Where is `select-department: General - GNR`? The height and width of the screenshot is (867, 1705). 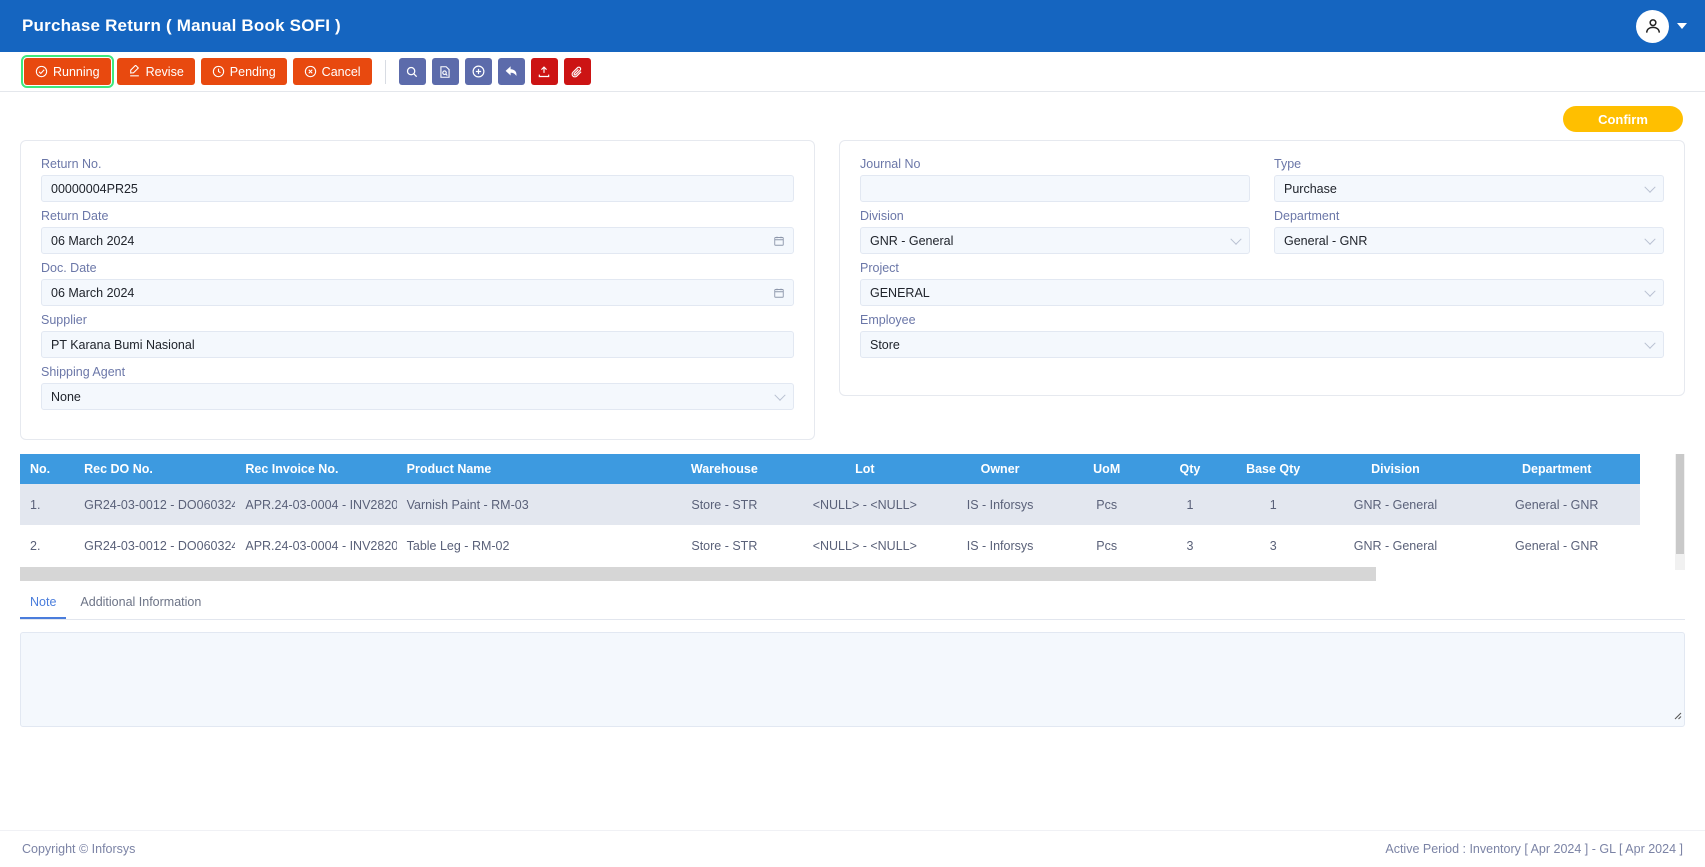 select-department: General - GNR is located at coordinates (1469, 240).